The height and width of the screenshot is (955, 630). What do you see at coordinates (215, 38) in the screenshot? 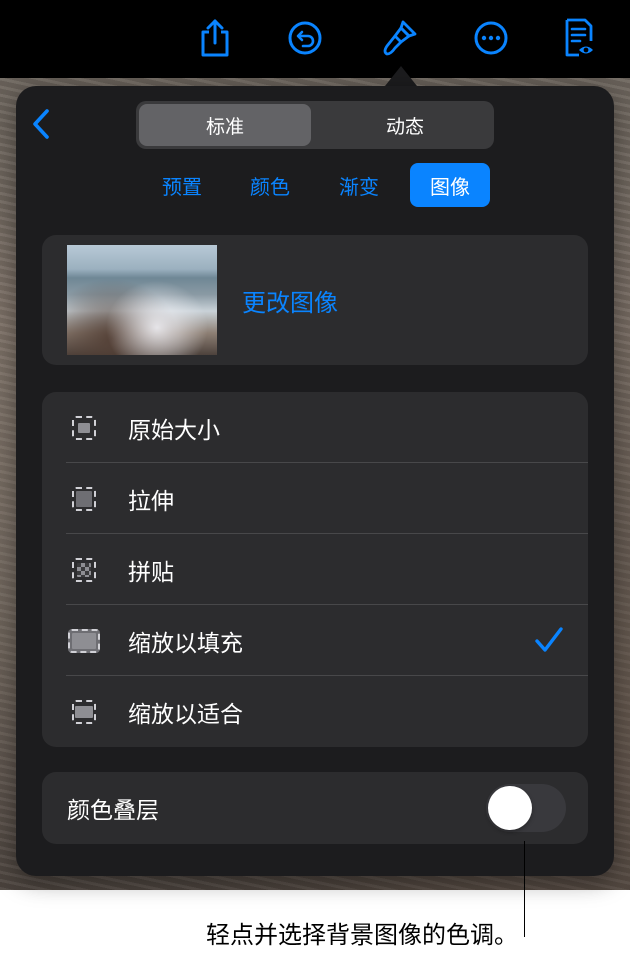
I see `share-icon` at bounding box center [215, 38].